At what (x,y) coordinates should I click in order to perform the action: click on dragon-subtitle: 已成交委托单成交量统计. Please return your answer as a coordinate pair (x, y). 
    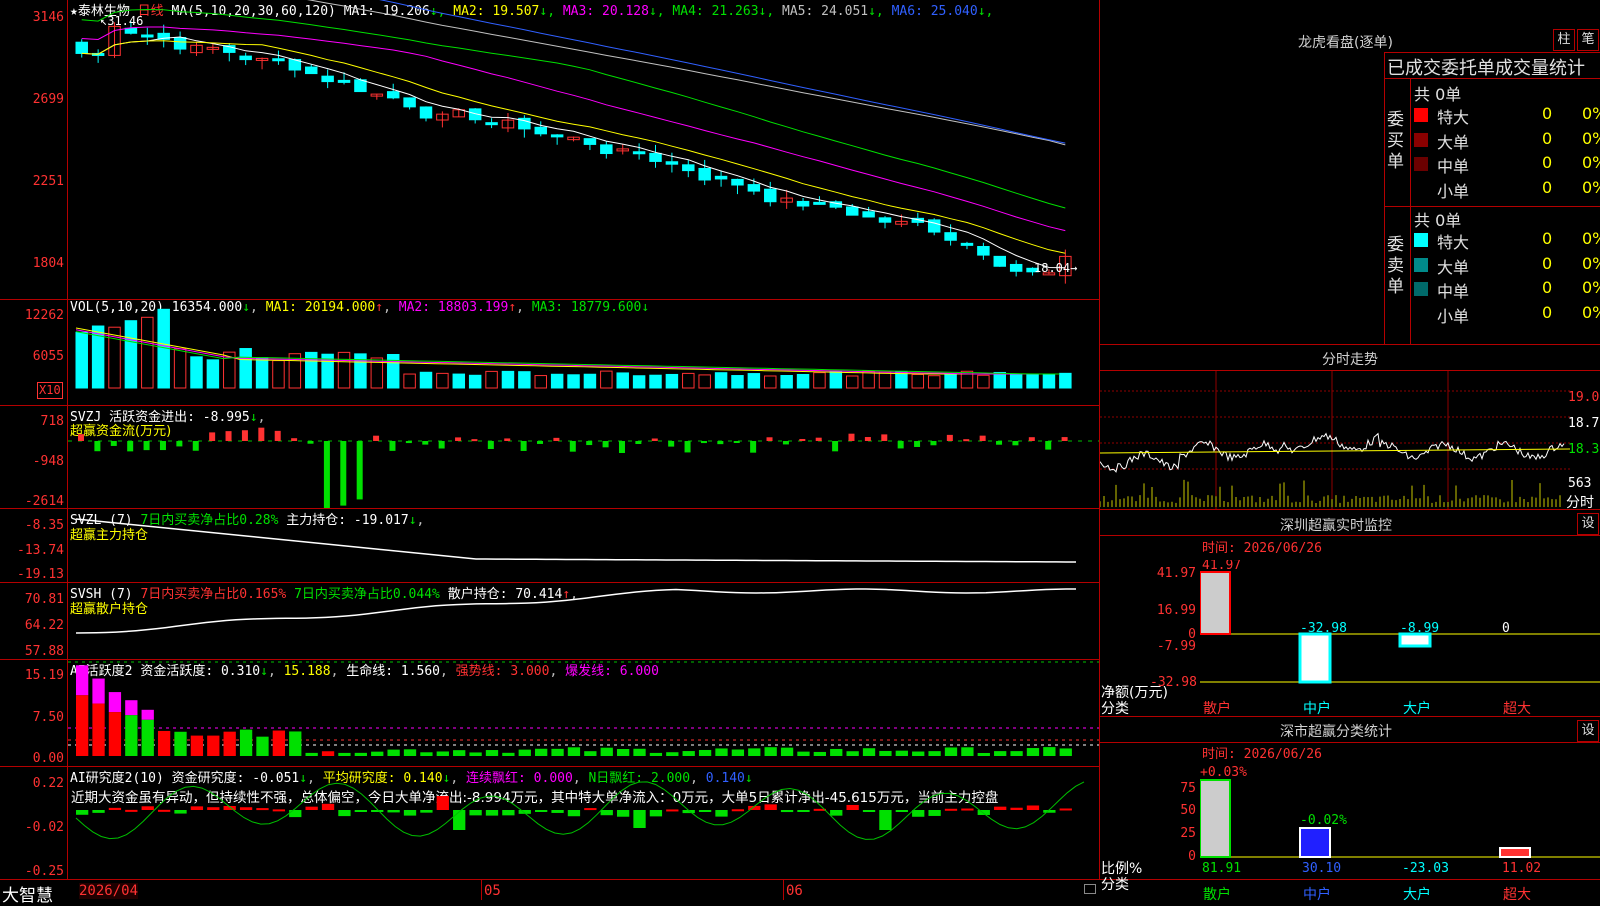
    Looking at the image, I should click on (1486, 68).